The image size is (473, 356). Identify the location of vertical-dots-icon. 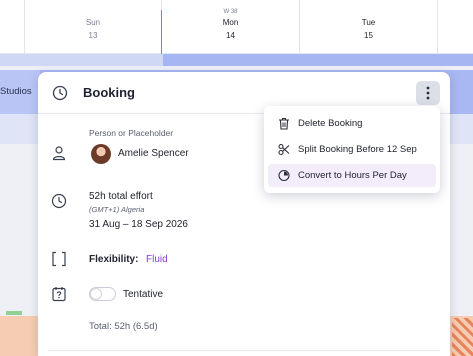
(428, 93).